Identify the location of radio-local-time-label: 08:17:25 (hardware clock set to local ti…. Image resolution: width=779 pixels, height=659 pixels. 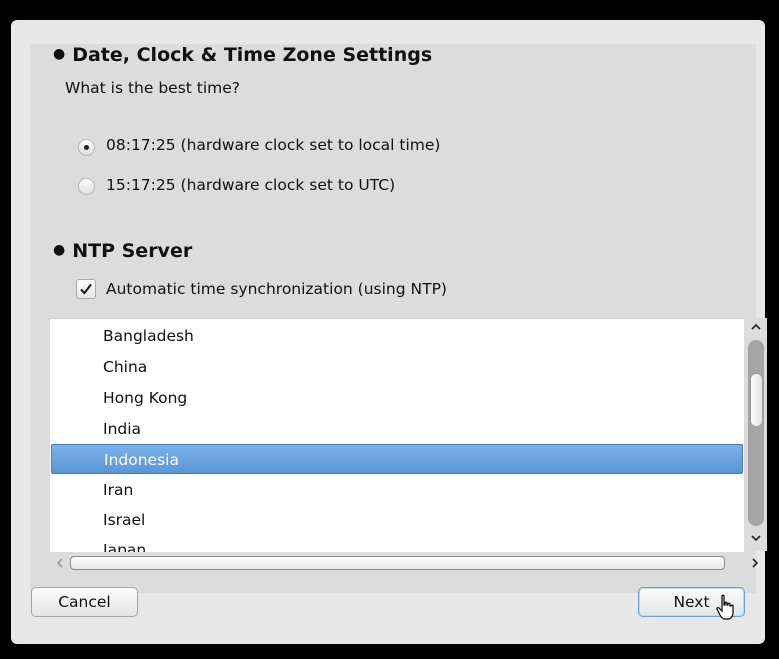
(273, 145).